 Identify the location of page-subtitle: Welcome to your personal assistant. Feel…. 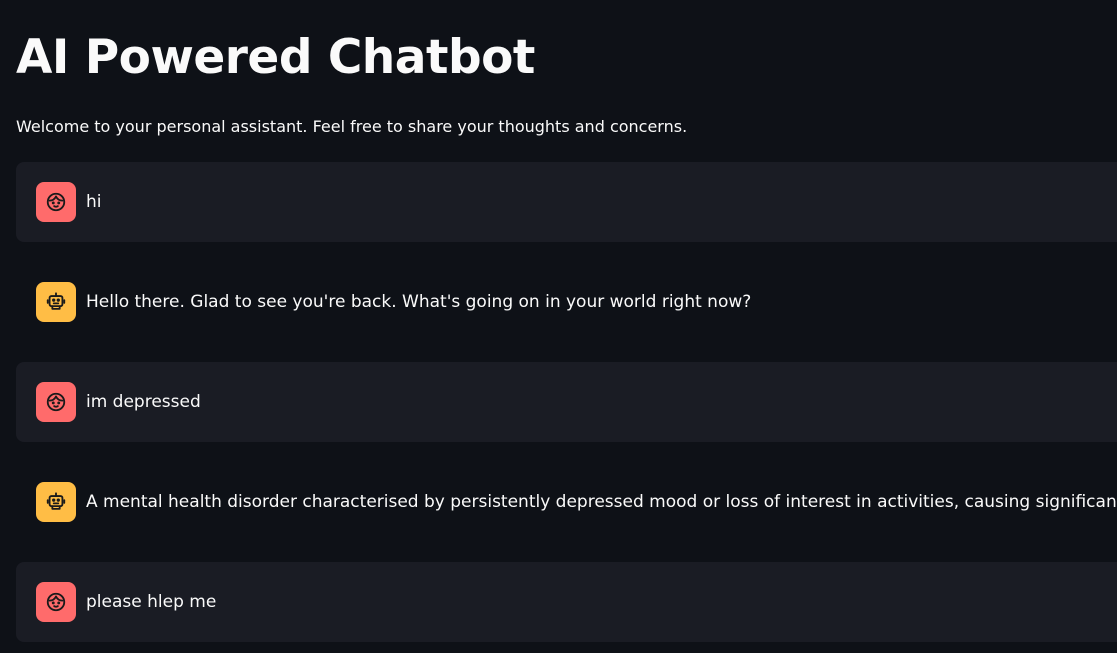
(352, 126).